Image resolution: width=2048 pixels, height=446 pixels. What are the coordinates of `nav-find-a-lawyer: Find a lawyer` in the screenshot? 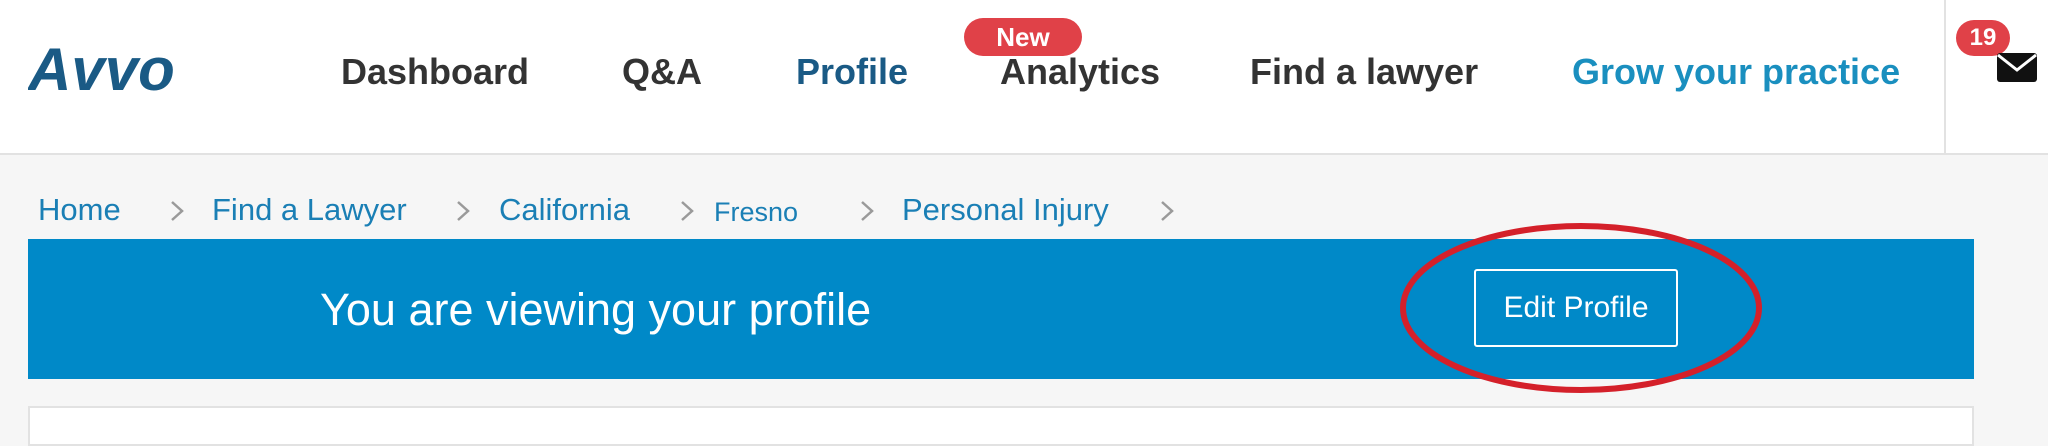 It's located at (1364, 72).